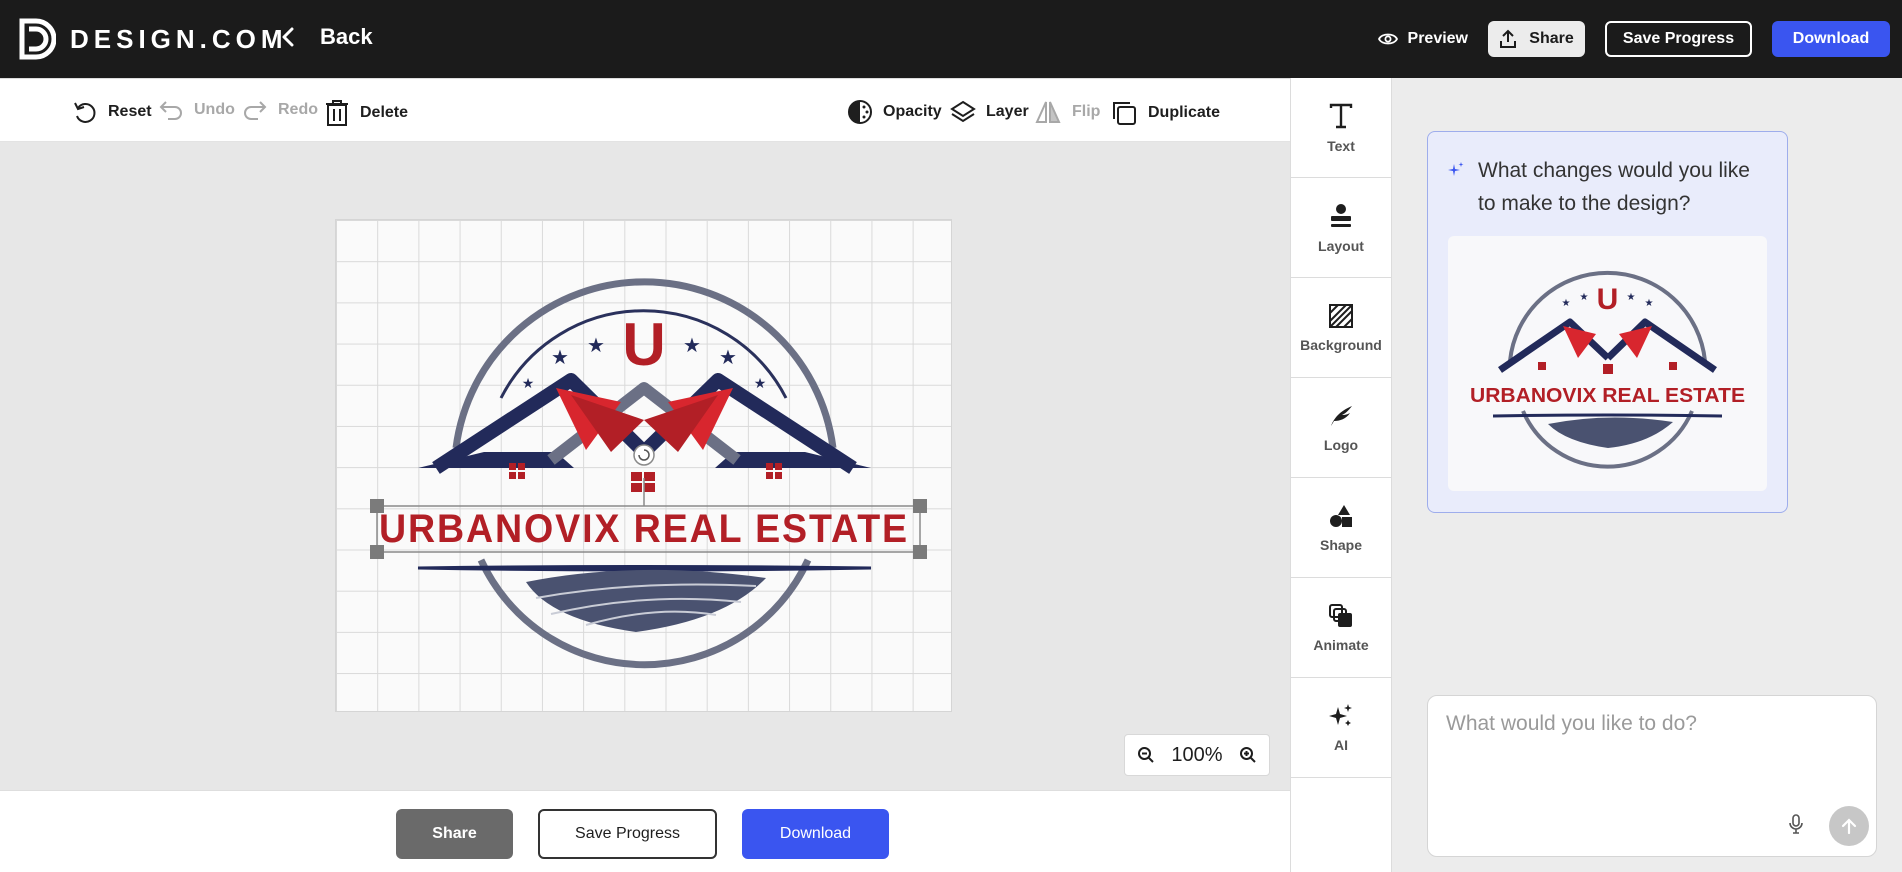 The height and width of the screenshot is (872, 1902). What do you see at coordinates (1651, 752) in the screenshot?
I see `chat-input` at bounding box center [1651, 752].